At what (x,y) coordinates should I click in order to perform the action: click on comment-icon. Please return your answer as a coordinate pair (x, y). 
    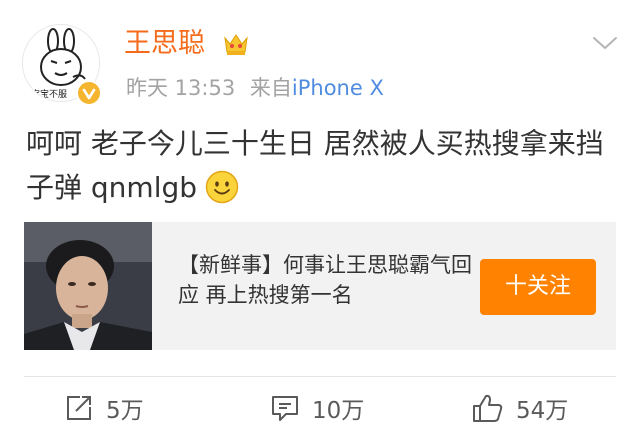
    Looking at the image, I should click on (285, 408).